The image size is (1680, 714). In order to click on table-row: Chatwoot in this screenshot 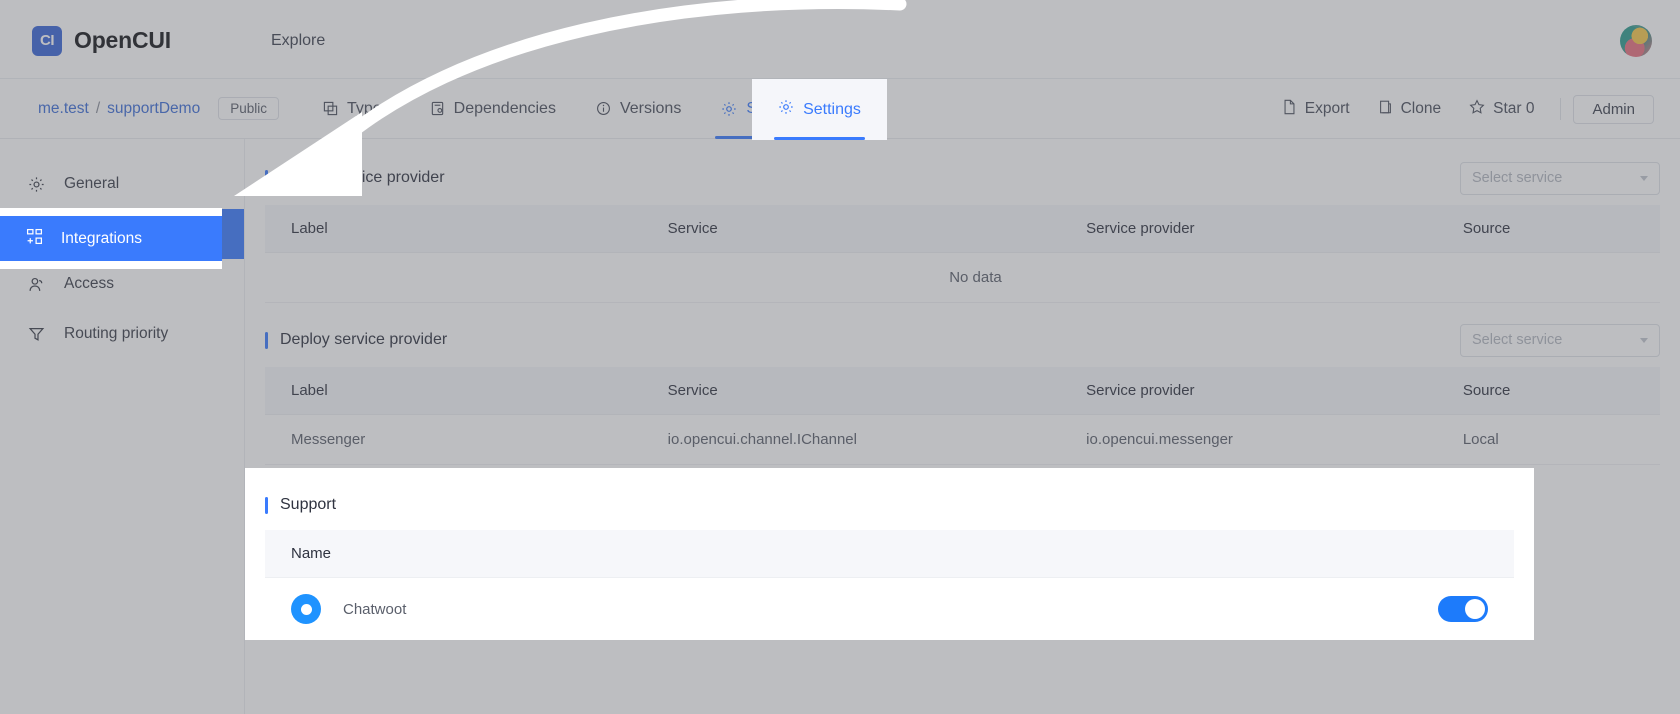, I will do `click(889, 608)`.